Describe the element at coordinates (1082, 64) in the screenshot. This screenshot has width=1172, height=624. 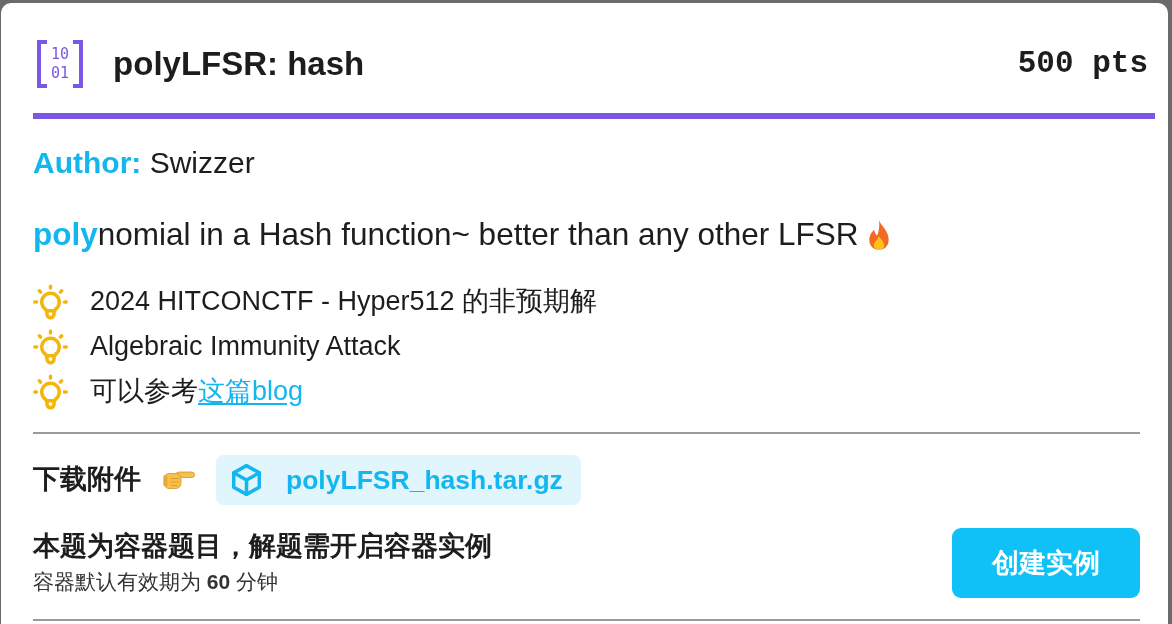
I see `points-label: 500 pts` at that location.